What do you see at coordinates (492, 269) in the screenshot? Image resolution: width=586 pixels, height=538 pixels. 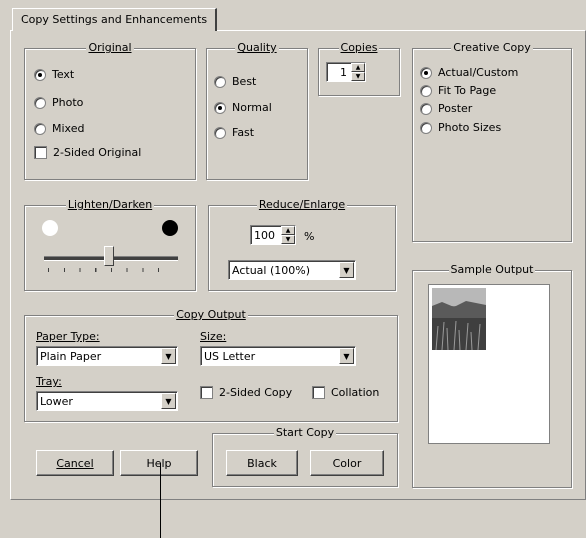 I see `sample-output-legend: Sample Output` at bounding box center [492, 269].